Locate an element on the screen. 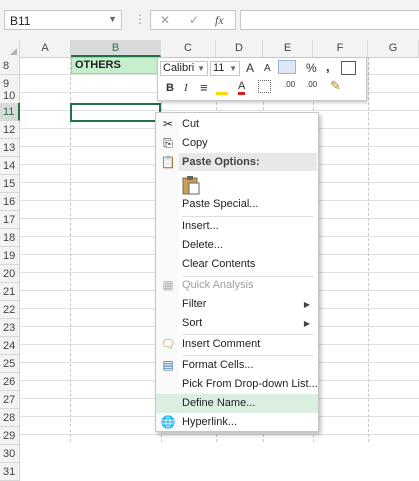  gridline is located at coordinates (368, 249).